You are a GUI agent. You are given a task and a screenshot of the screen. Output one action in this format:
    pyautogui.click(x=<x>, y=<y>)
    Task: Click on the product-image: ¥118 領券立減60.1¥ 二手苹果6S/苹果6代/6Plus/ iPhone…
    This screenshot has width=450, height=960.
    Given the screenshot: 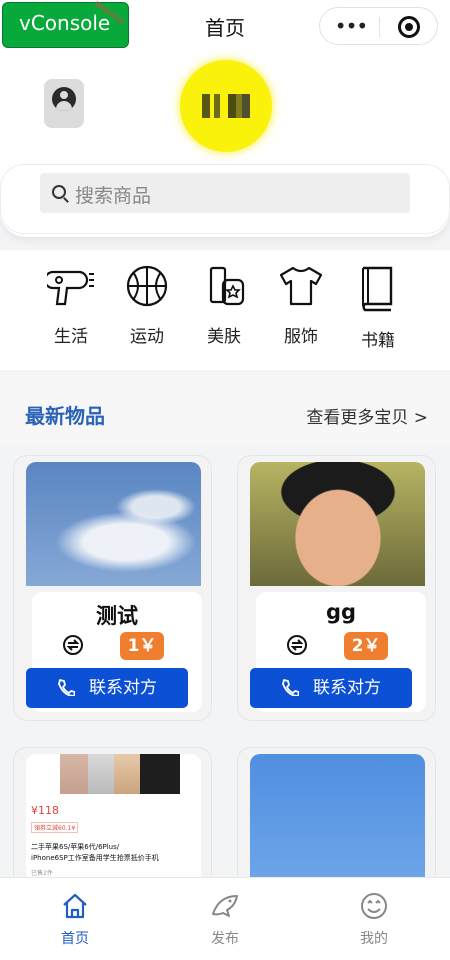 What is the action you would take?
    pyautogui.click(x=113, y=820)
    